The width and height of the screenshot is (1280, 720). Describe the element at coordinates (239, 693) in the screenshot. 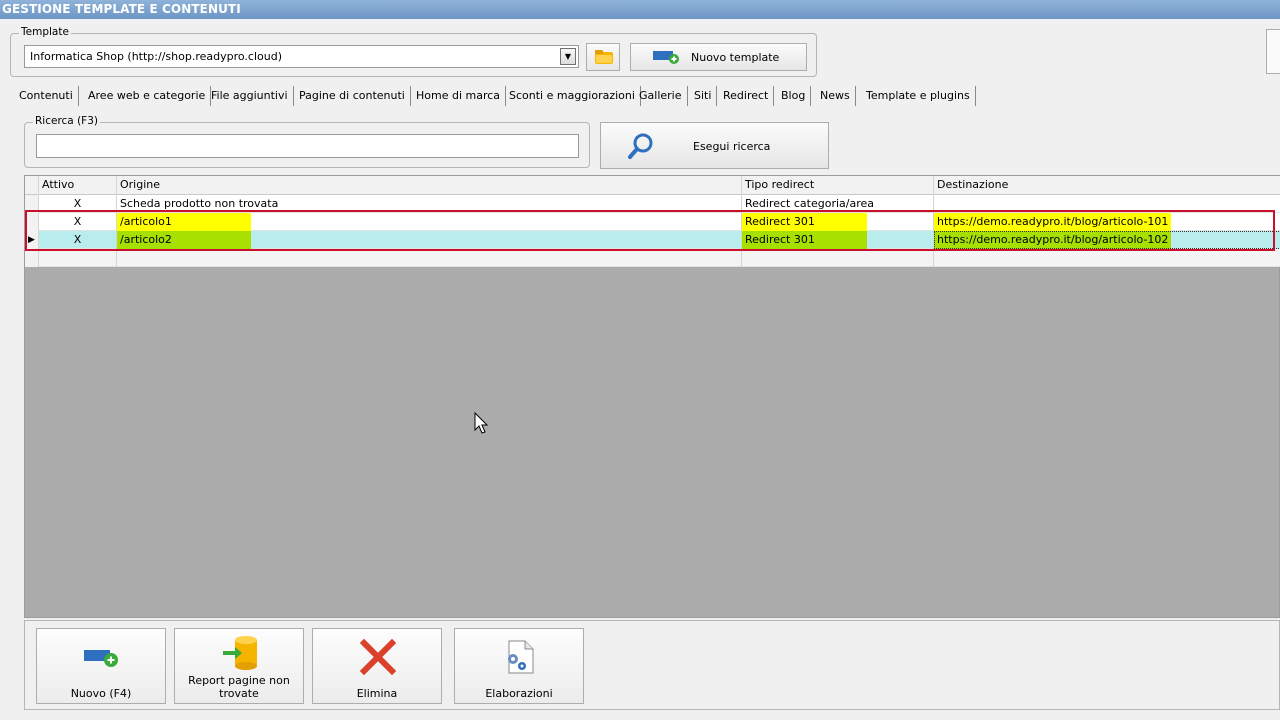

I see `report-label-line2: trovate` at that location.